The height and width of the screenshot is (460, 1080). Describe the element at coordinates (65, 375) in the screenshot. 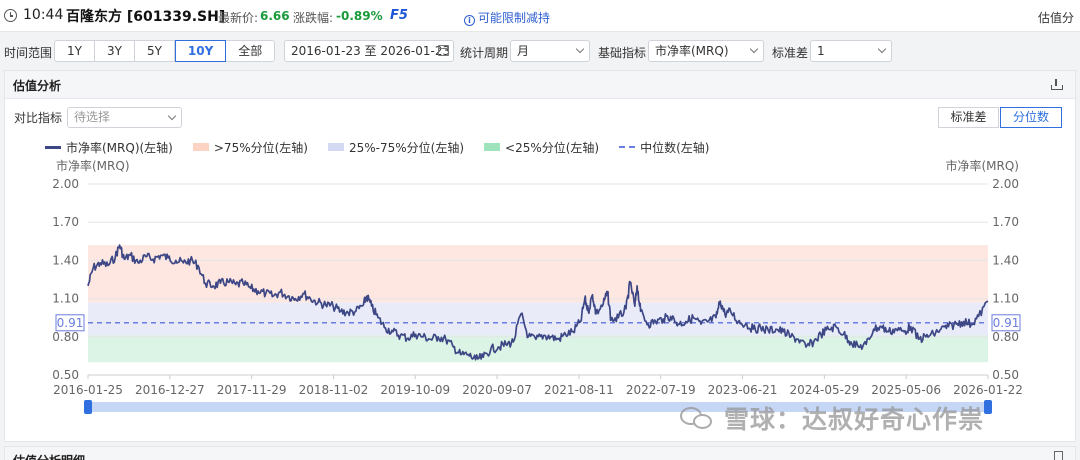

I see `ytick-left: 0.50` at that location.